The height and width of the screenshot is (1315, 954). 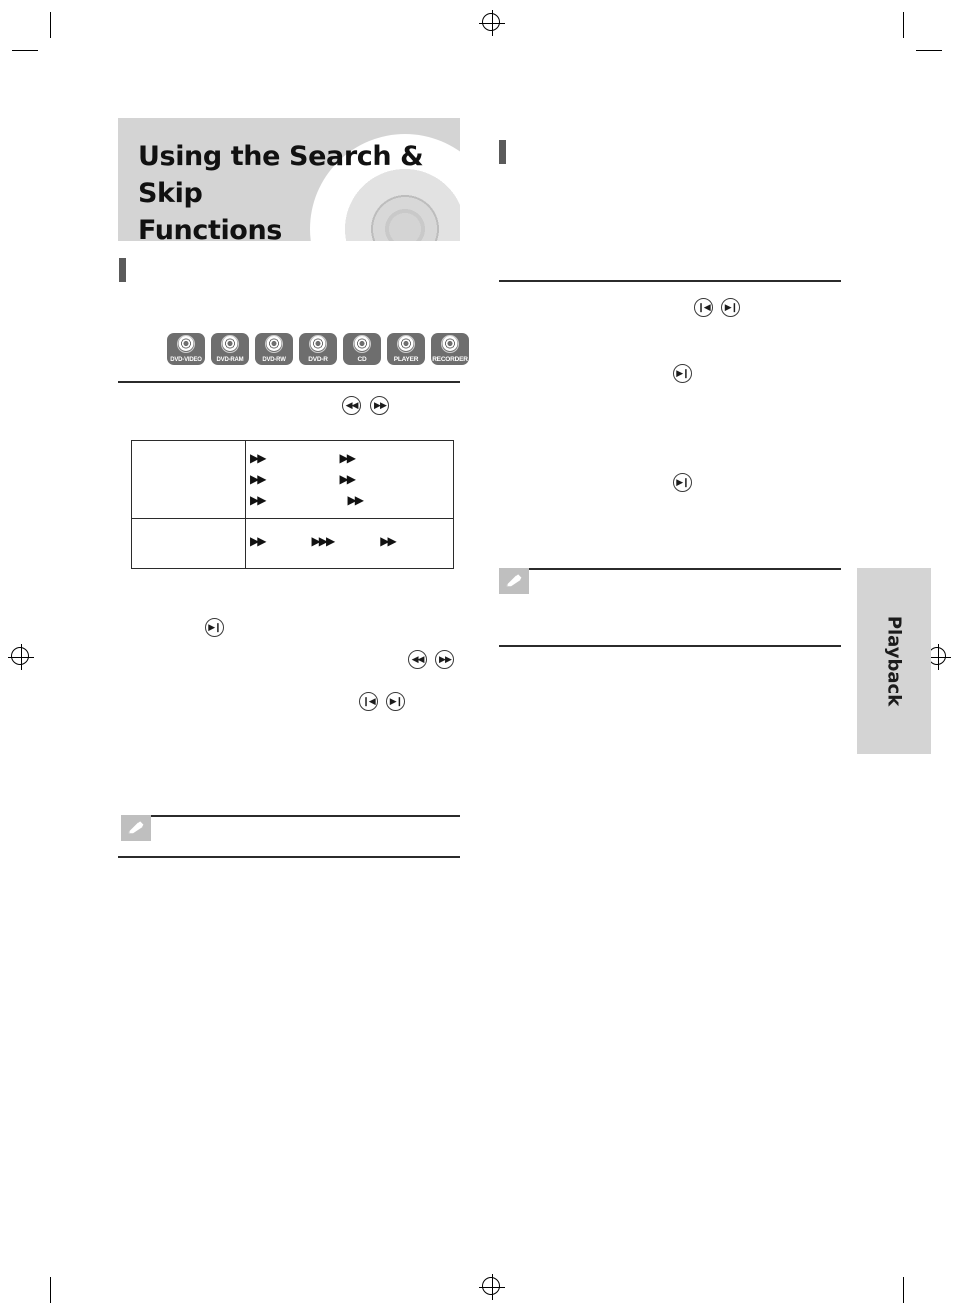 What do you see at coordinates (492, 1287) in the screenshot?
I see `registration-mark-bottom` at bounding box center [492, 1287].